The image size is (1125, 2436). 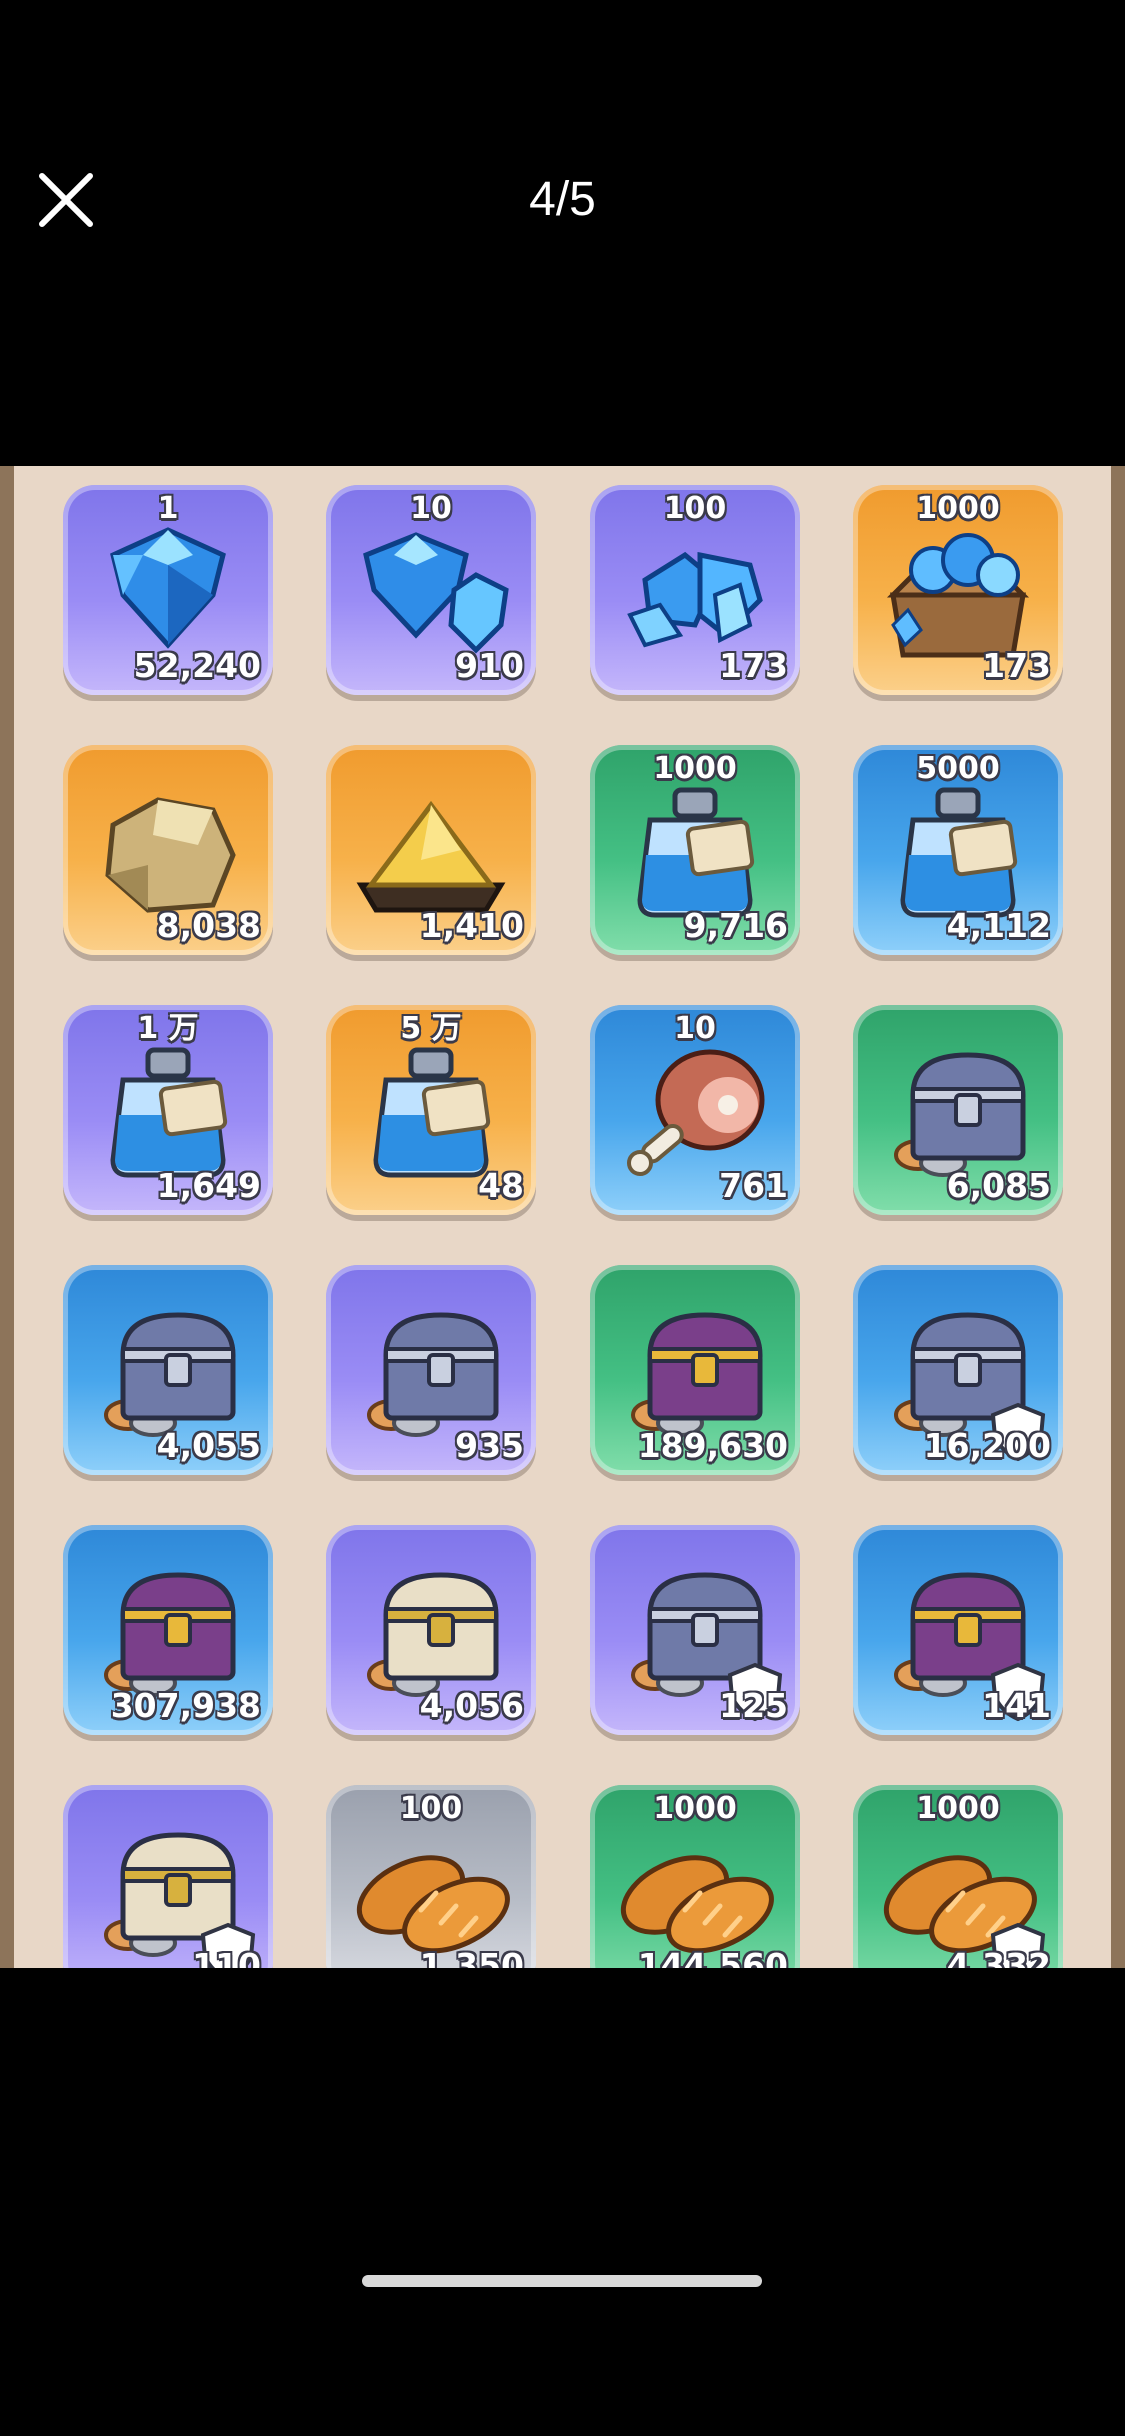 What do you see at coordinates (695, 1370) in the screenshot?
I see `item-tile: 189,630` at bounding box center [695, 1370].